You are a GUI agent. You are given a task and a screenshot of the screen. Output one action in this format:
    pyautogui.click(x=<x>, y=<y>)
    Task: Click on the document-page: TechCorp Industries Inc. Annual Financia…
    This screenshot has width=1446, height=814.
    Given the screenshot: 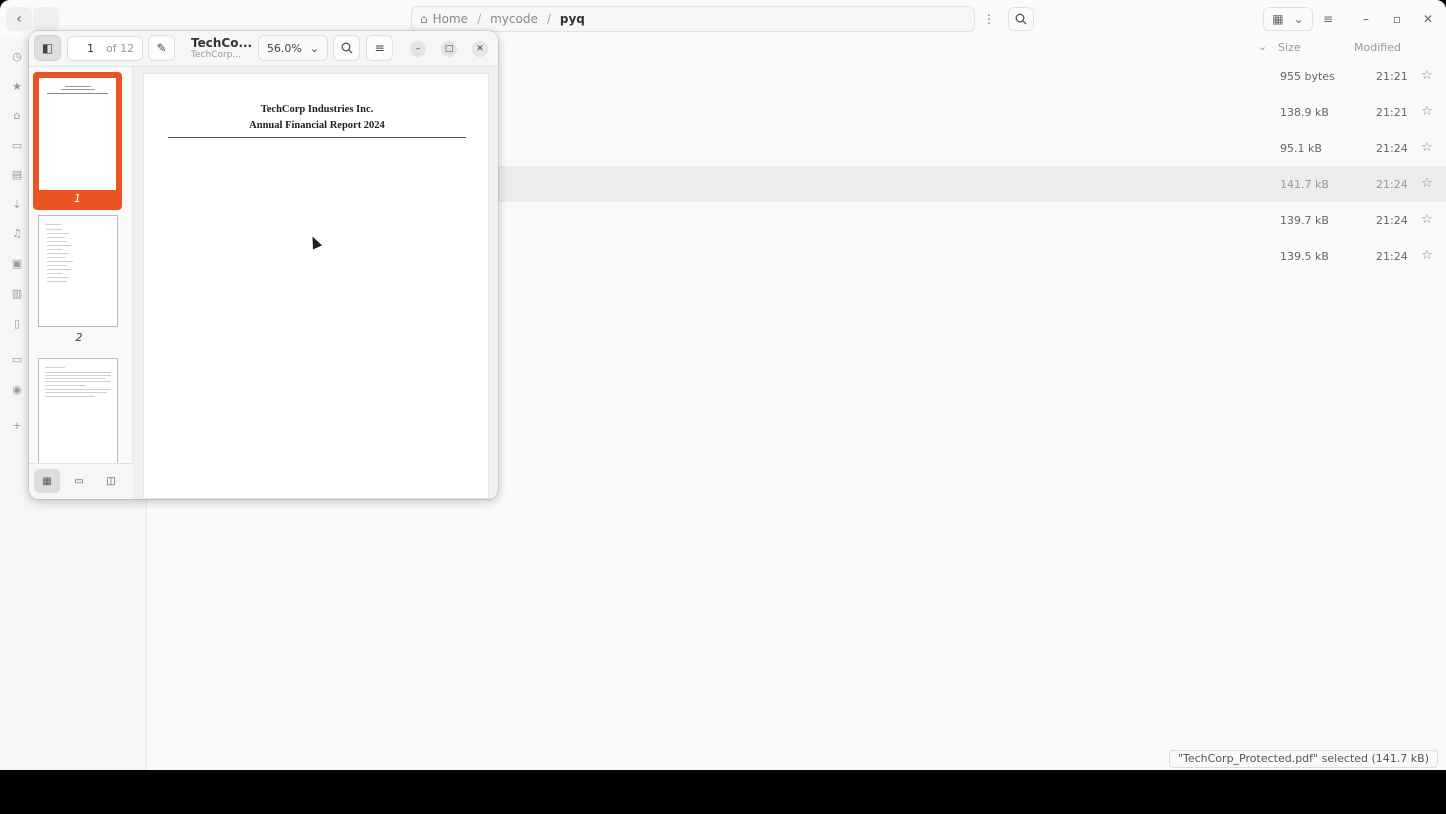 What is the action you would take?
    pyautogui.click(x=316, y=286)
    